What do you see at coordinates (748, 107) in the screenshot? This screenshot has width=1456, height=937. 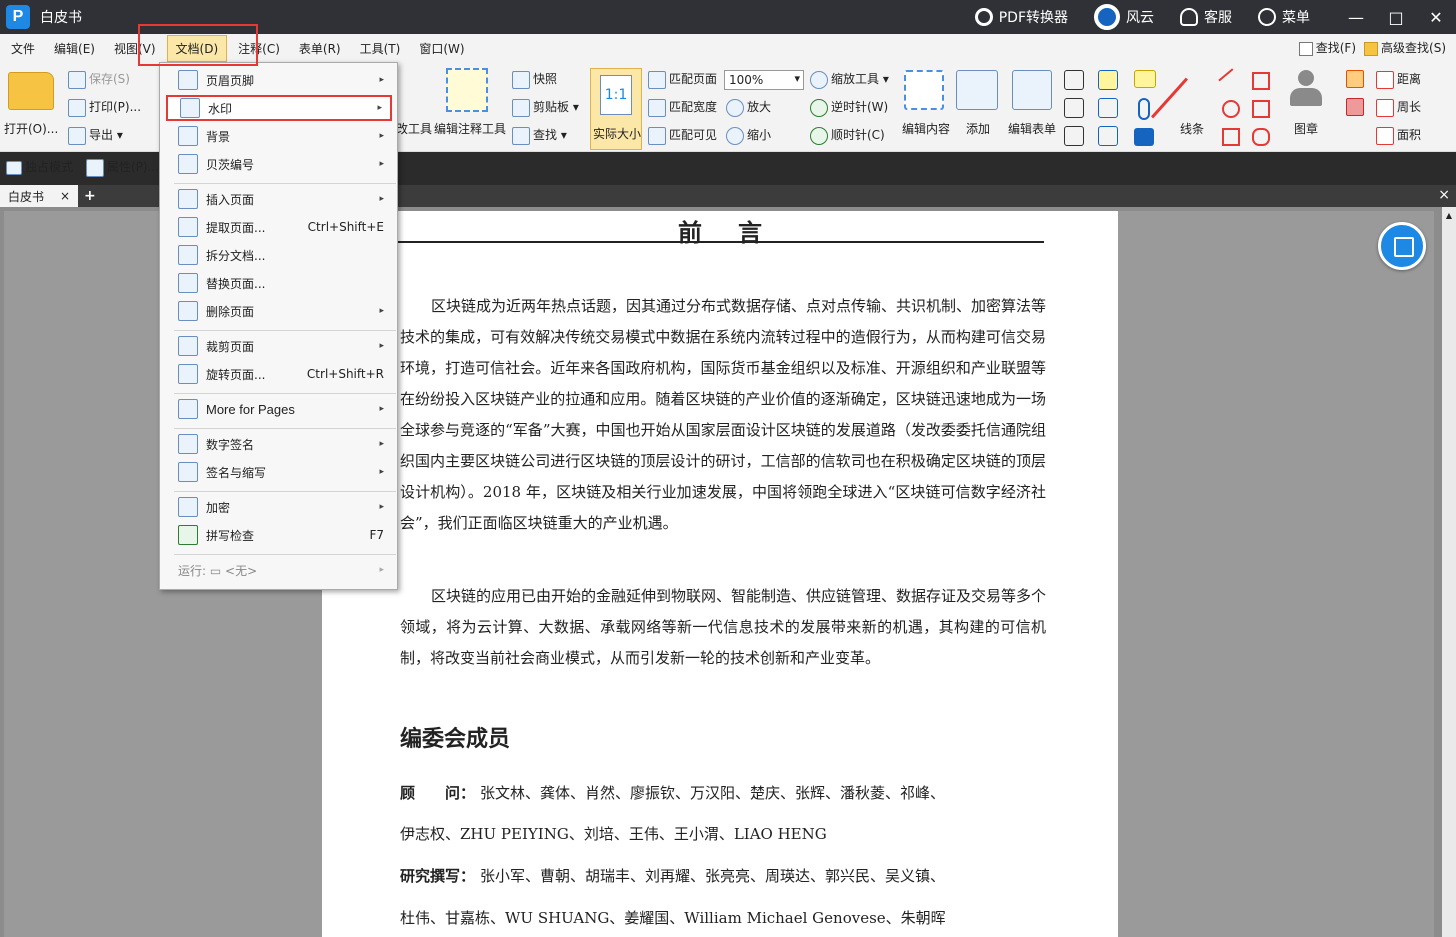 I see `zoom-in-button: 放大` at bounding box center [748, 107].